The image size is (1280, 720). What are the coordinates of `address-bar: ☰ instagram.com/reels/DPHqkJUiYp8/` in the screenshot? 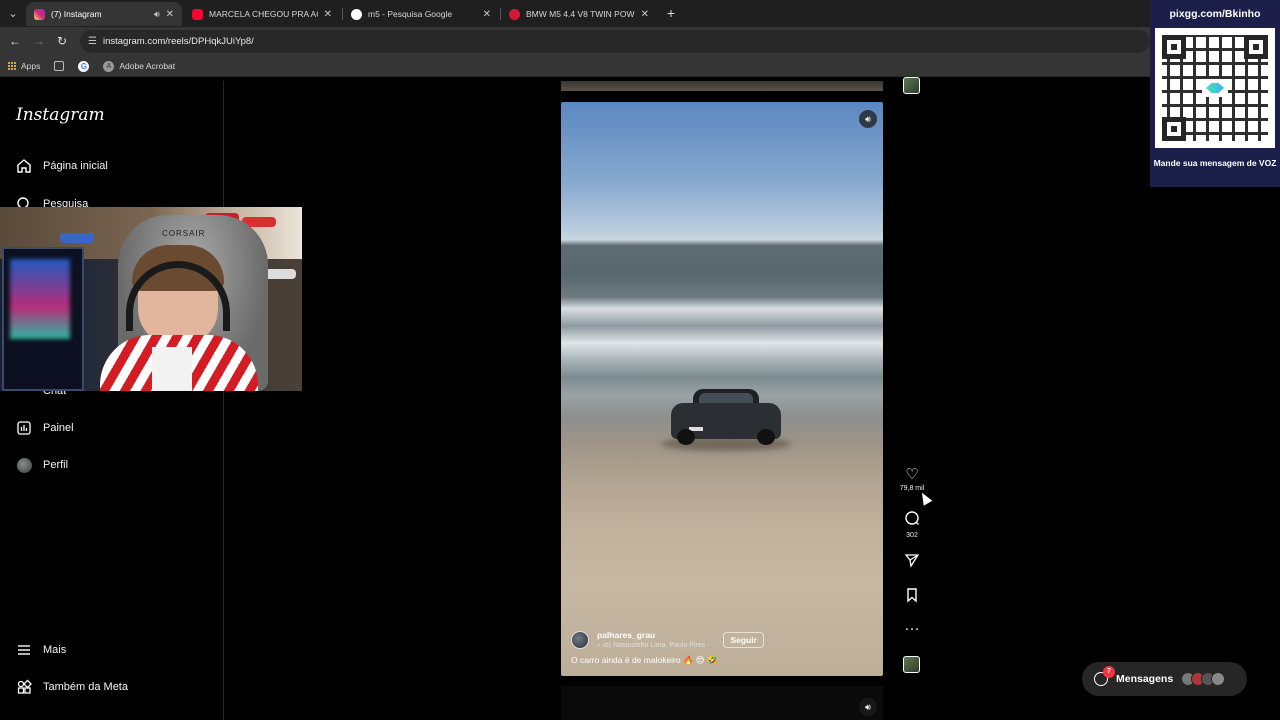 It's located at (615, 41).